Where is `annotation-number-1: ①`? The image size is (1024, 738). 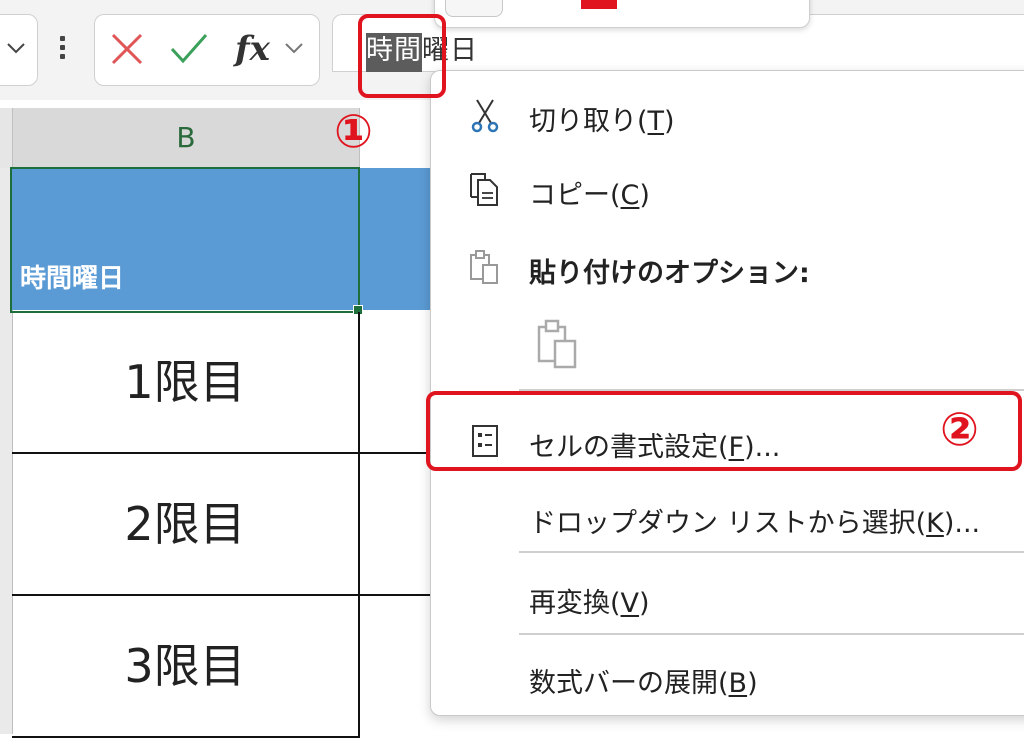 annotation-number-1: ① is located at coordinates (353, 131).